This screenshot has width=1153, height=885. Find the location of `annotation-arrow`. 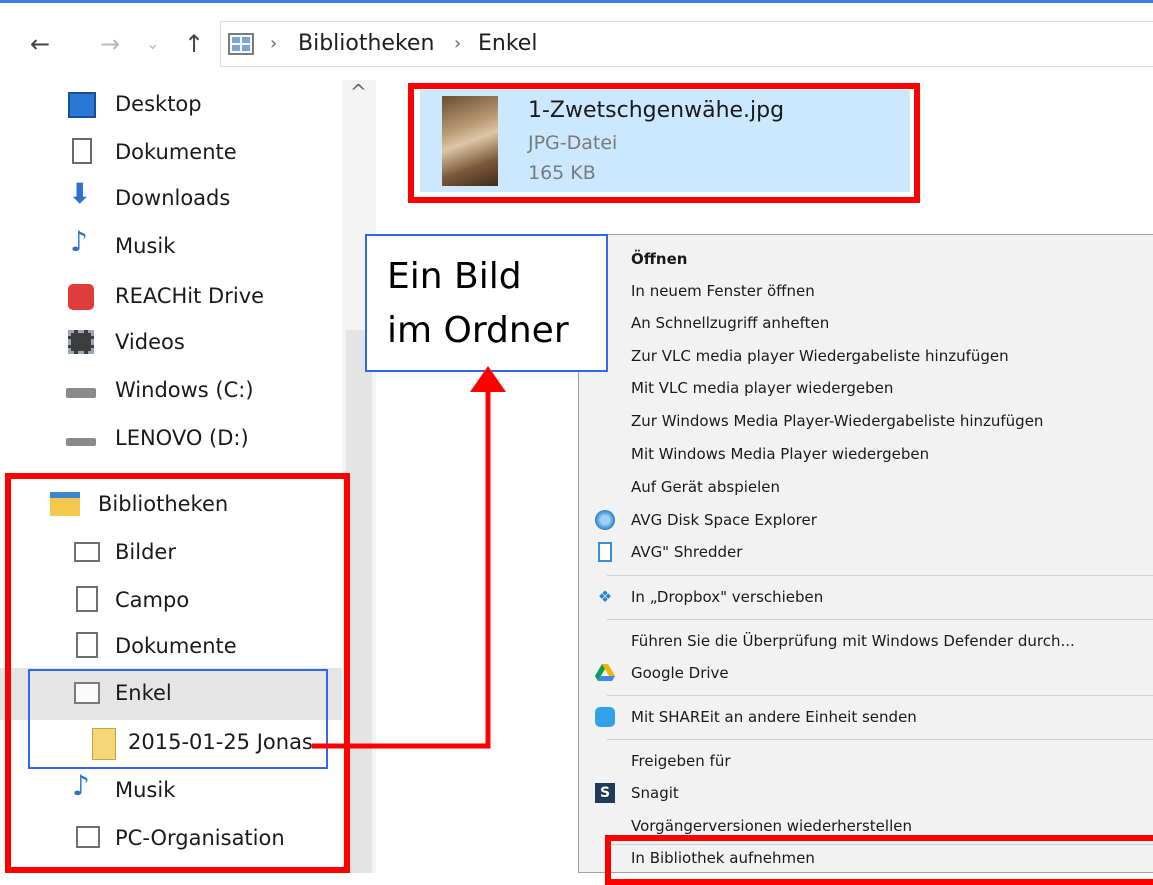

annotation-arrow is located at coordinates (409, 557).